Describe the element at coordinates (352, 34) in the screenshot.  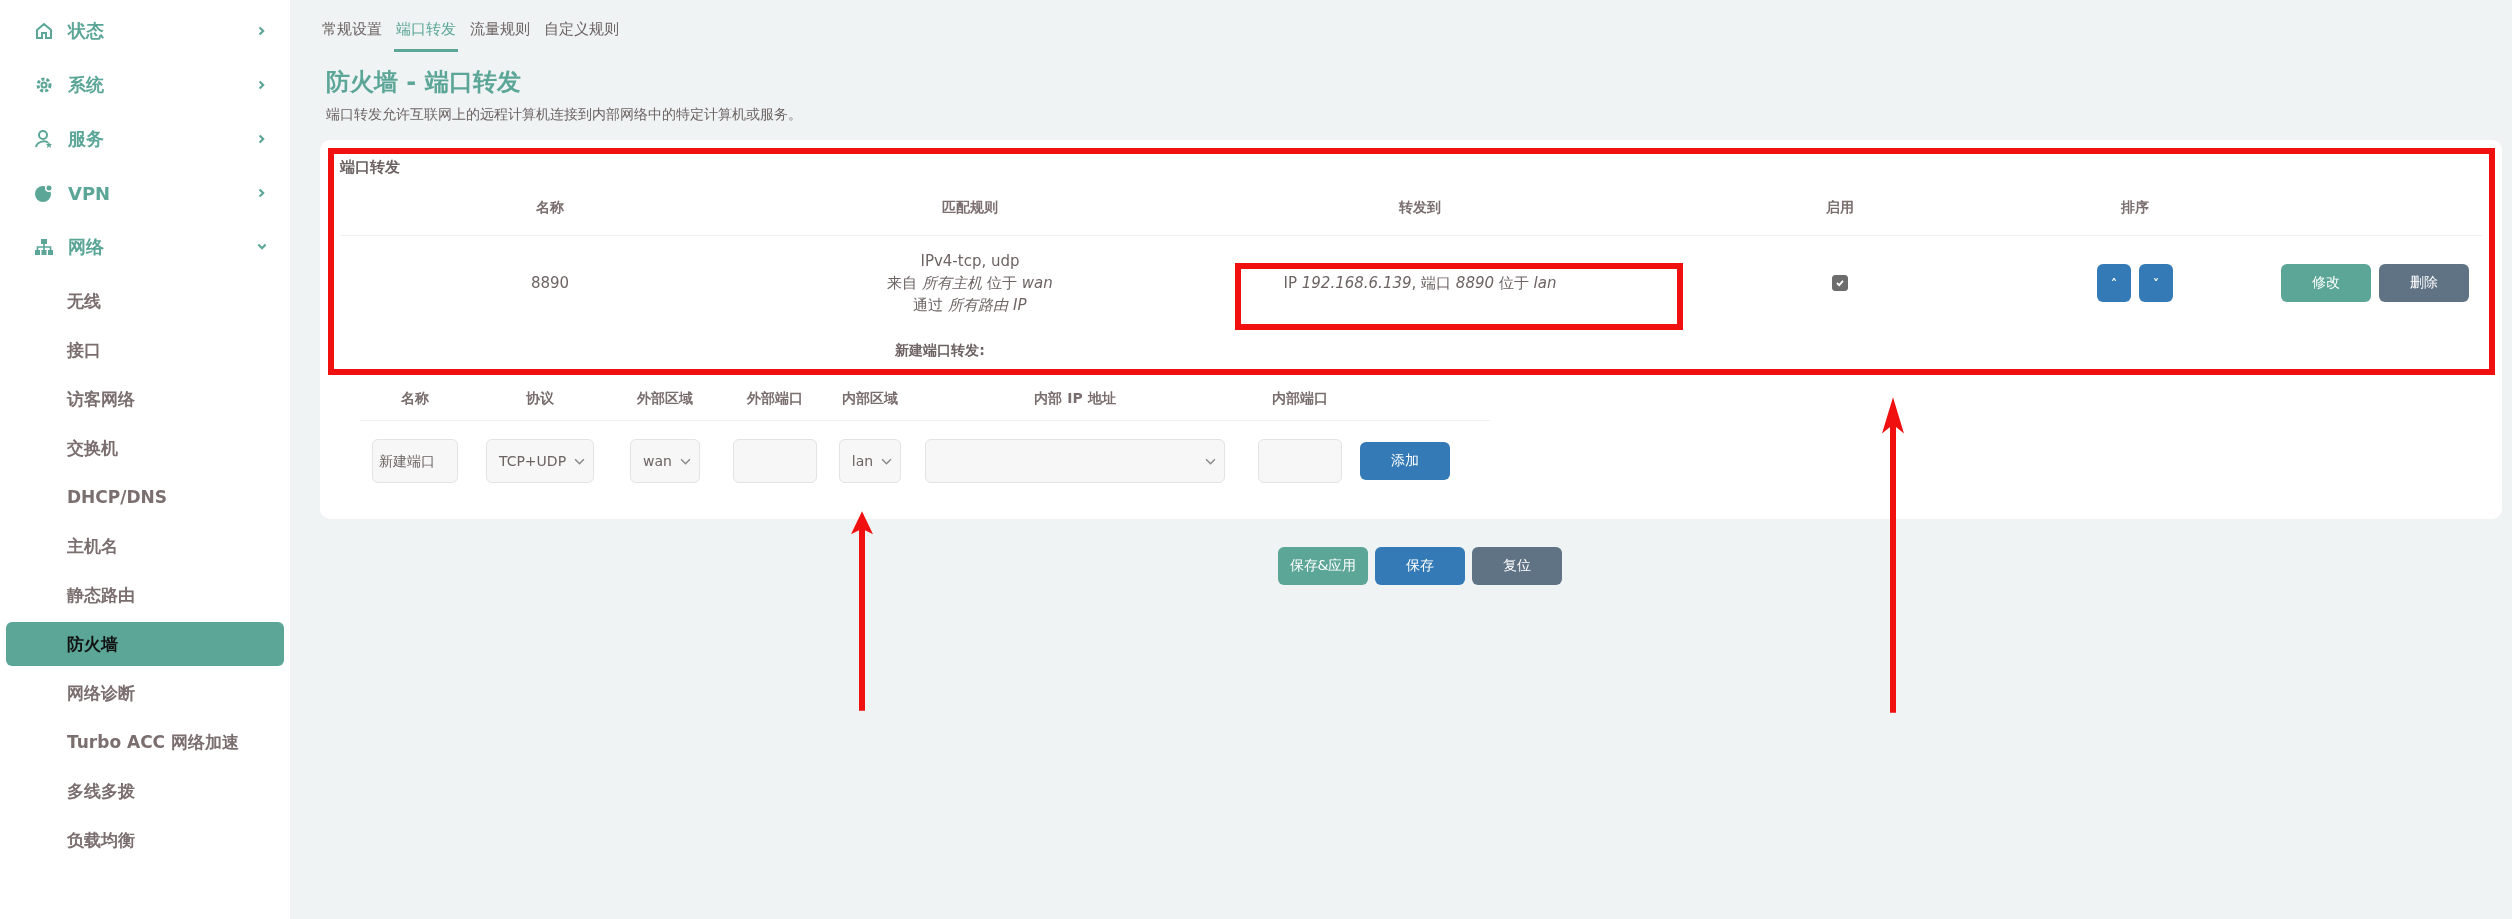
I see `tab: 常规设置` at that location.